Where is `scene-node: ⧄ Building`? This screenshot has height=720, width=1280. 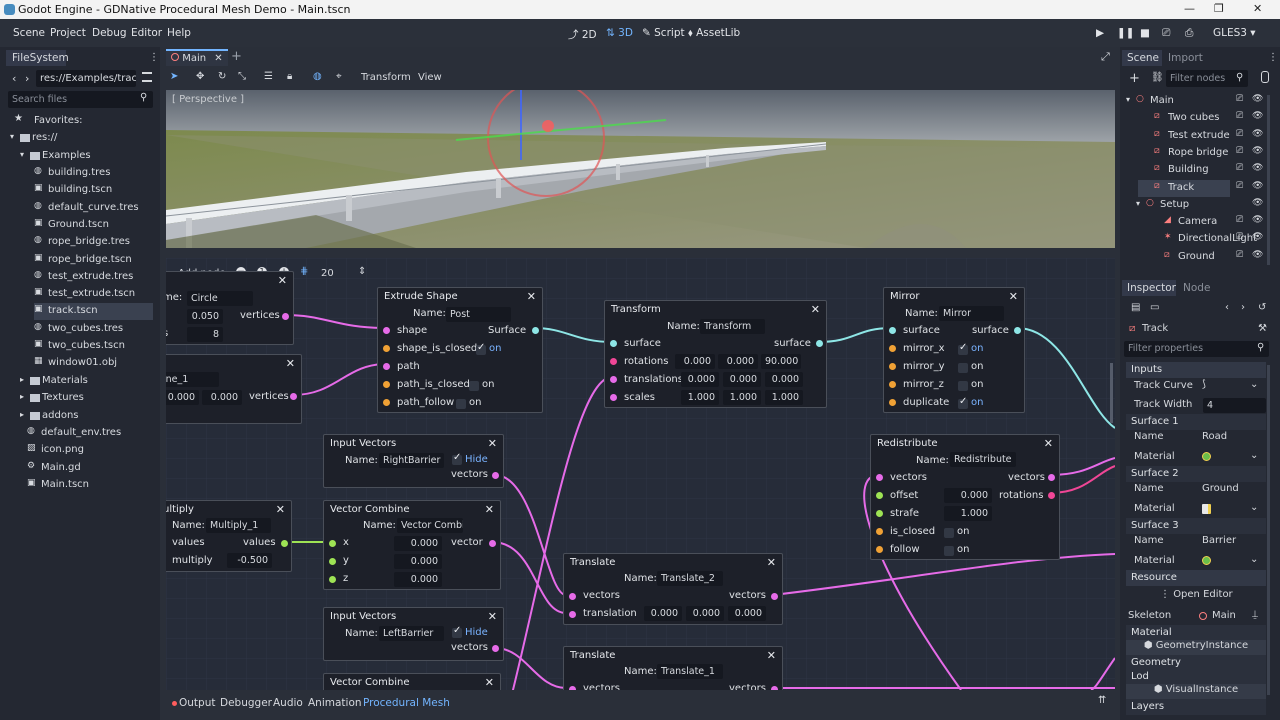 scene-node: ⧄ Building is located at coordinates (1184, 170).